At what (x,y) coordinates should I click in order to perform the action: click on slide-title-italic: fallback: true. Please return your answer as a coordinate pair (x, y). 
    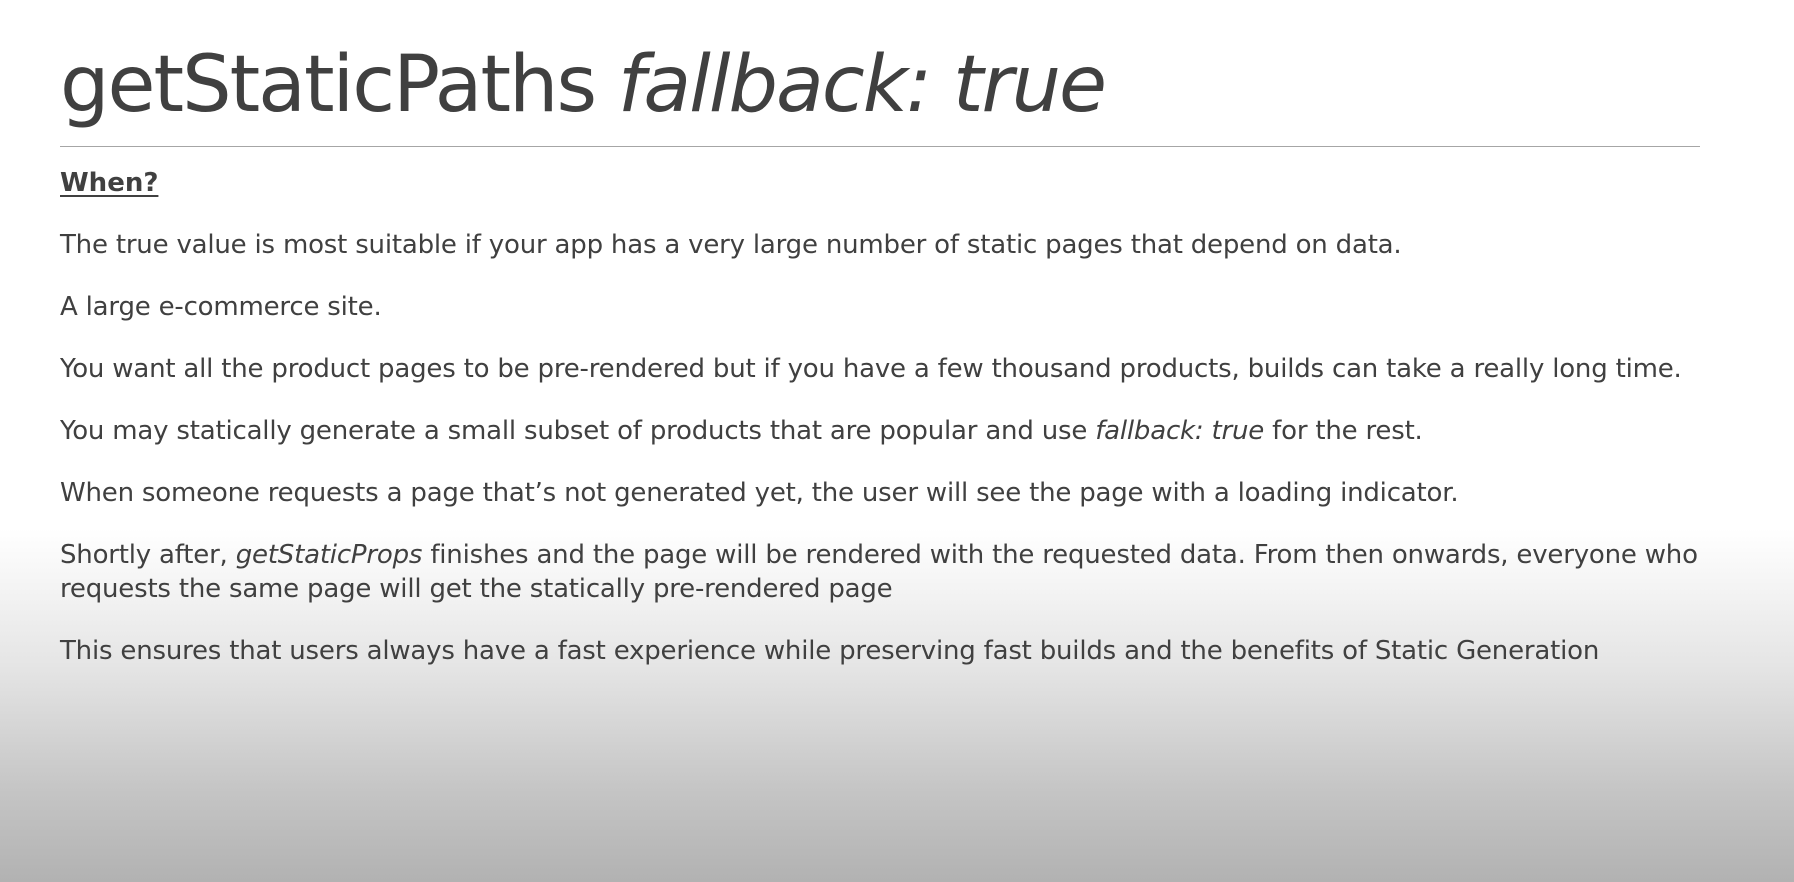
    Looking at the image, I should click on (862, 85).